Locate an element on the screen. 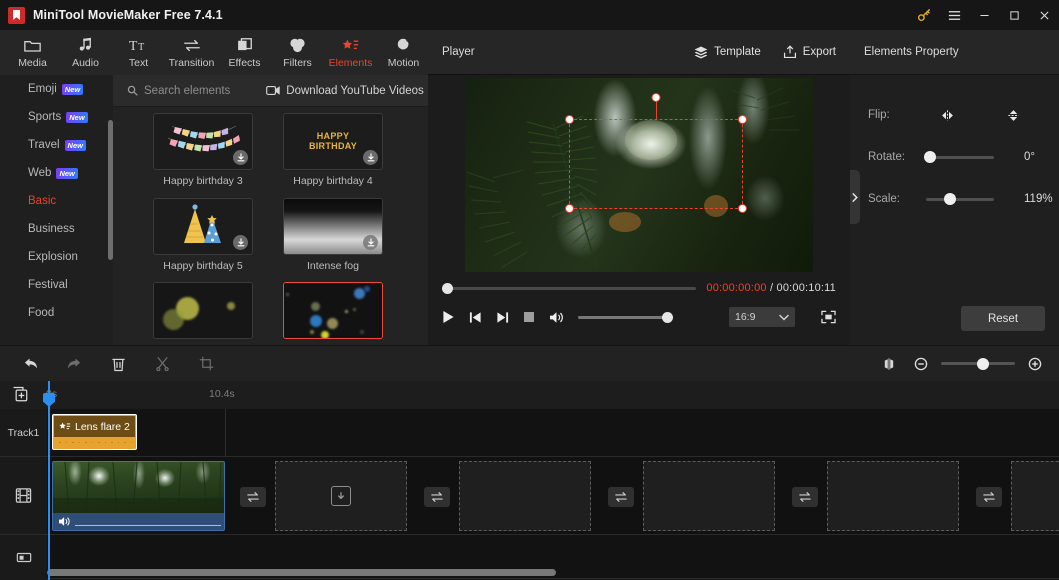 The width and height of the screenshot is (1059, 580). minimize-icon is located at coordinates (984, 15).